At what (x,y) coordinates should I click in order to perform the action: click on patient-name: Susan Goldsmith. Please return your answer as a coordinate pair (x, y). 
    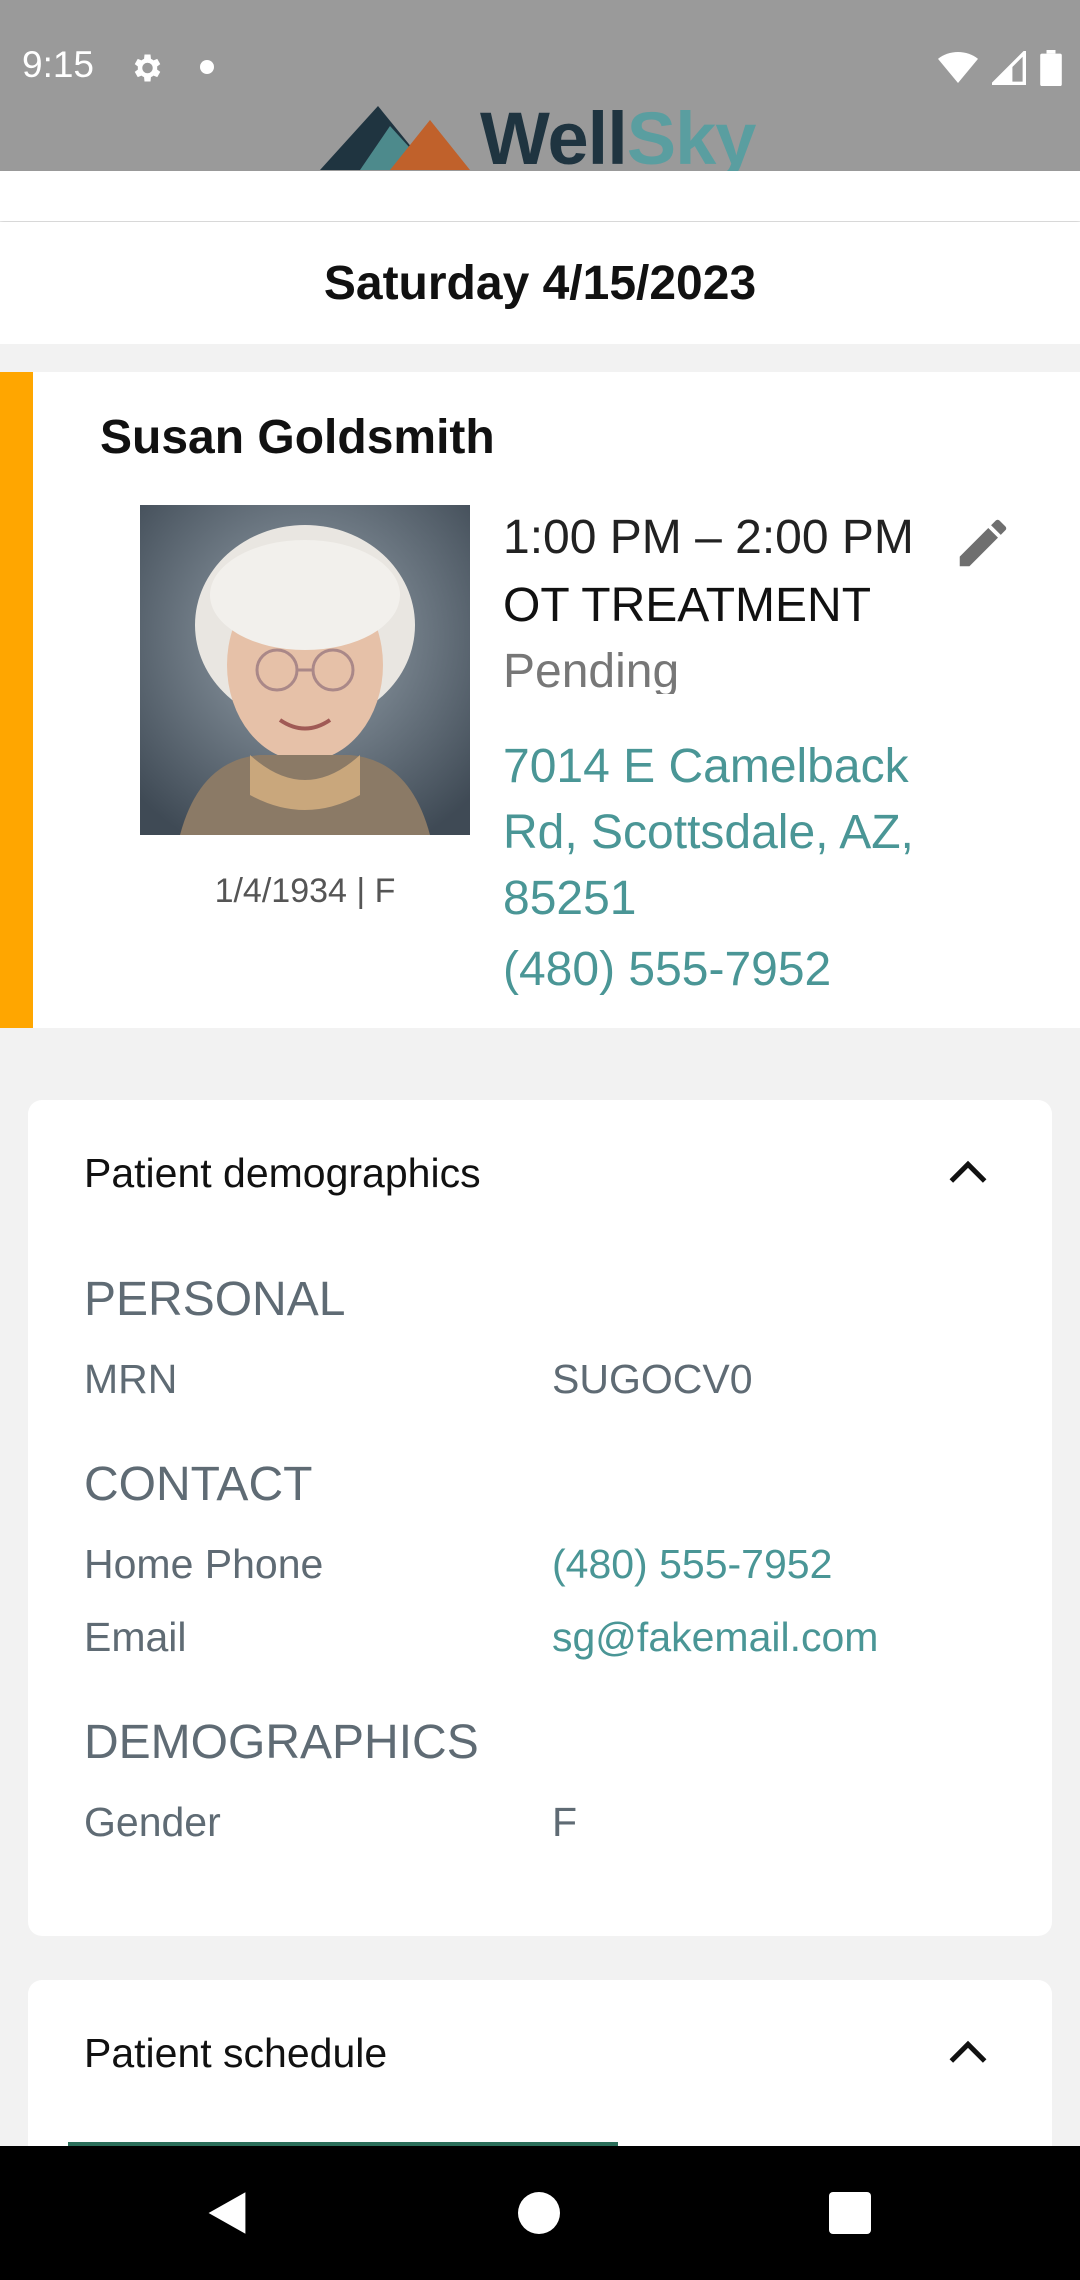
    Looking at the image, I should click on (297, 437).